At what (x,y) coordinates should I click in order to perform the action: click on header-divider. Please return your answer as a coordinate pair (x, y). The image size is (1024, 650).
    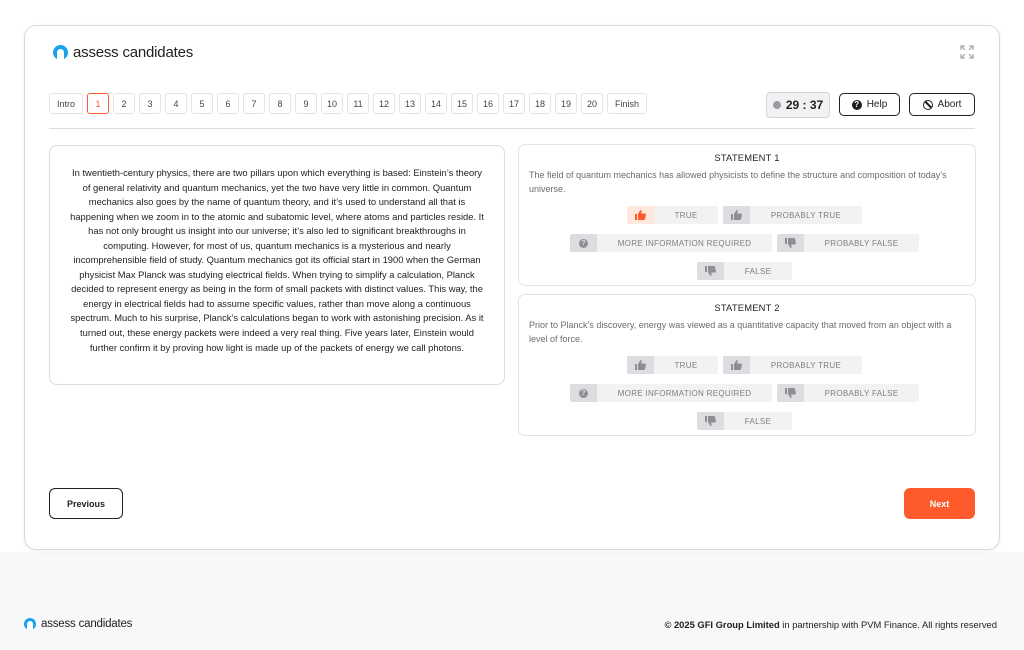
    Looking at the image, I should click on (512, 128).